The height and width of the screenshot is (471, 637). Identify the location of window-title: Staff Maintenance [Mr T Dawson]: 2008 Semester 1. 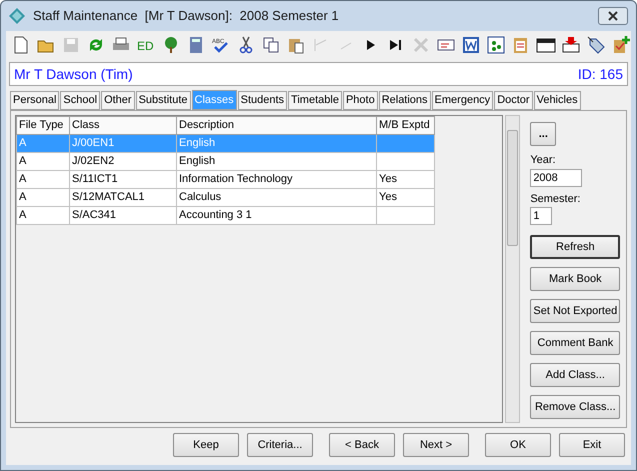
(186, 16).